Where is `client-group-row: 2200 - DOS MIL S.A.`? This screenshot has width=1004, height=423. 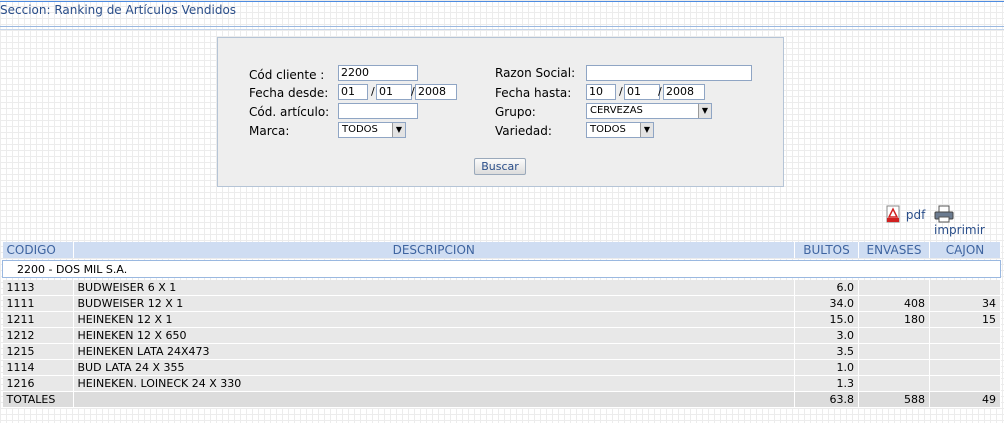 client-group-row: 2200 - DOS MIL S.A. is located at coordinates (501, 269).